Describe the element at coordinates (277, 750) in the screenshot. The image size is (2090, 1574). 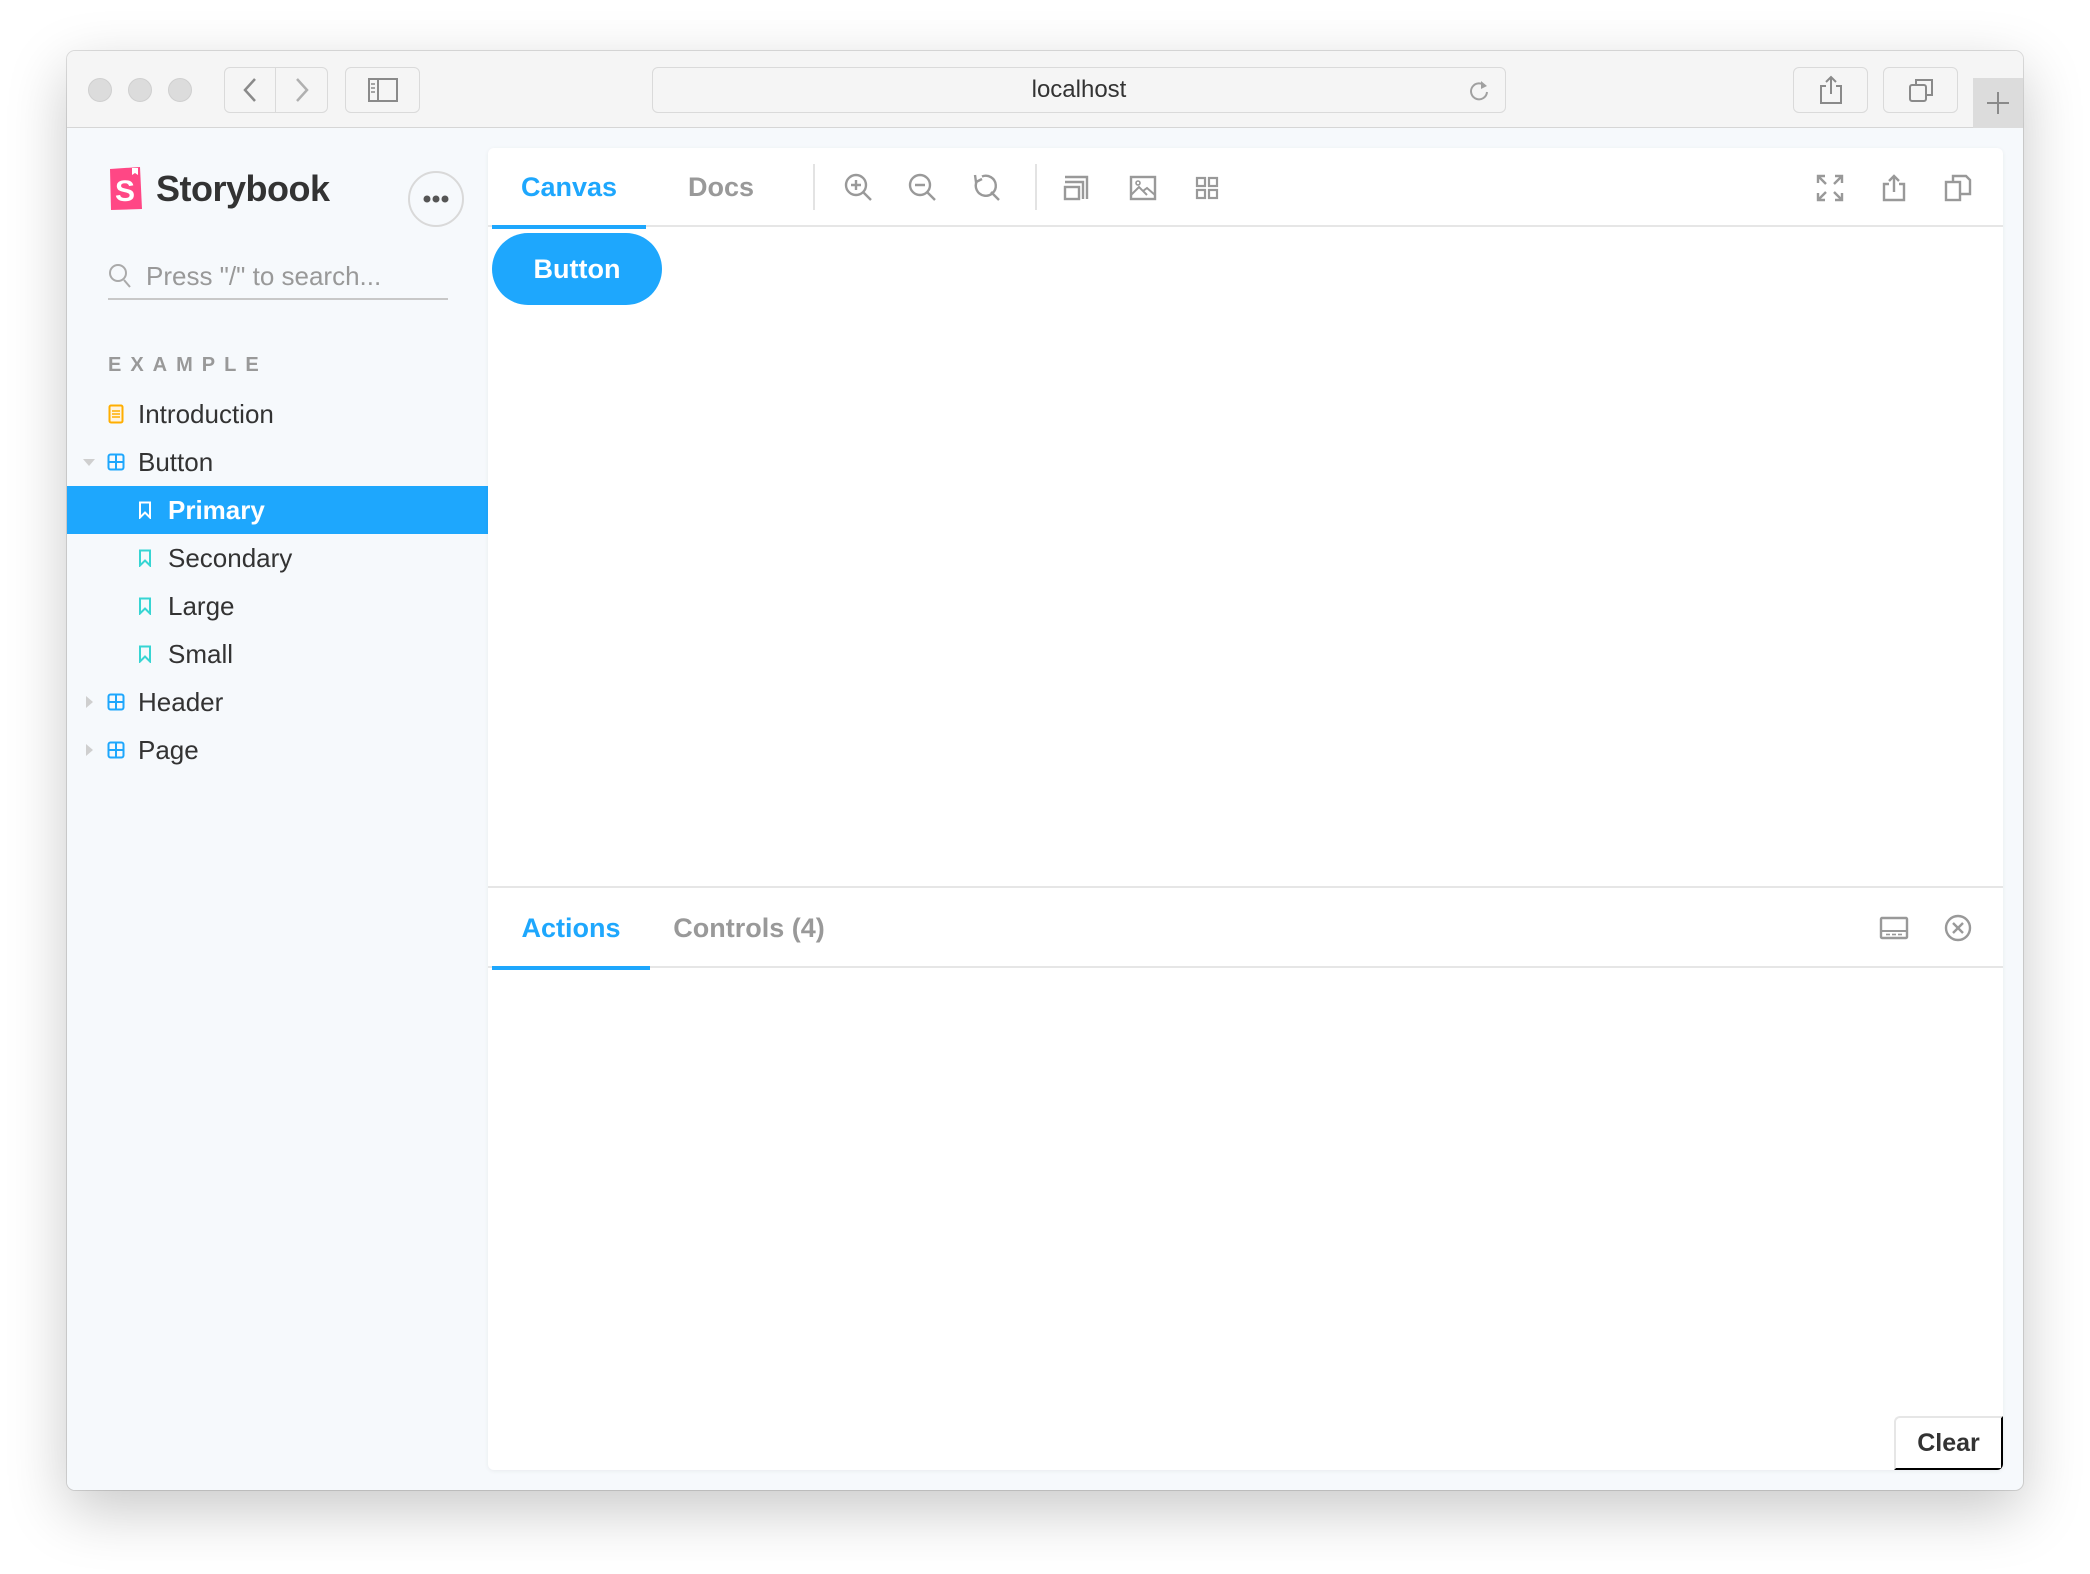
I see `tree-item-page: Page` at that location.